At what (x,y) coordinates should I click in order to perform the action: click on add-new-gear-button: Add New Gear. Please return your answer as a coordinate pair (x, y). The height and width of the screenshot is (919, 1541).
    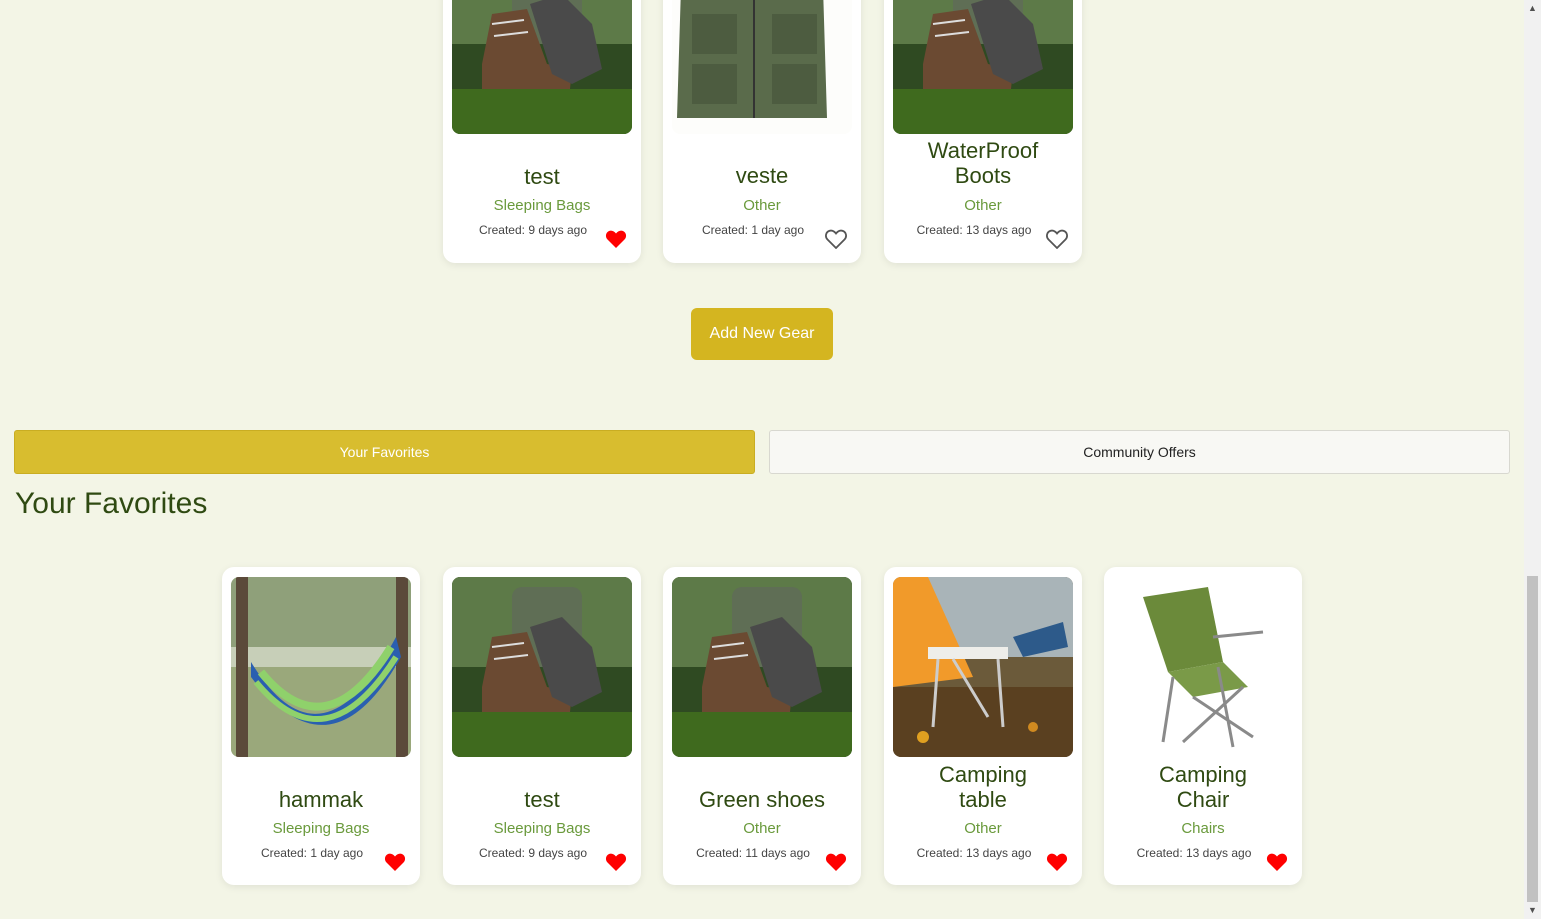
    Looking at the image, I should click on (762, 334).